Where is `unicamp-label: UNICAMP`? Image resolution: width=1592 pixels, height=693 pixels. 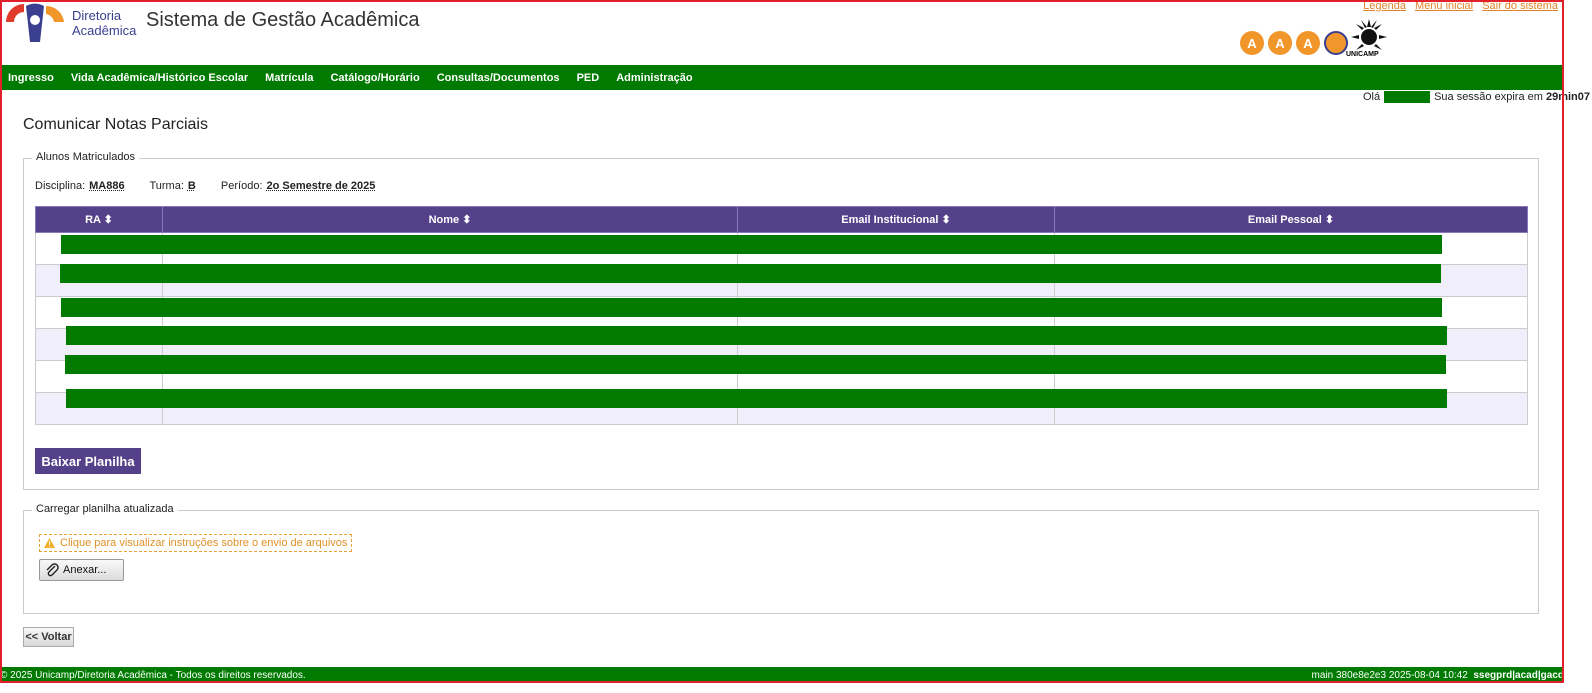 unicamp-label: UNICAMP is located at coordinates (1362, 54).